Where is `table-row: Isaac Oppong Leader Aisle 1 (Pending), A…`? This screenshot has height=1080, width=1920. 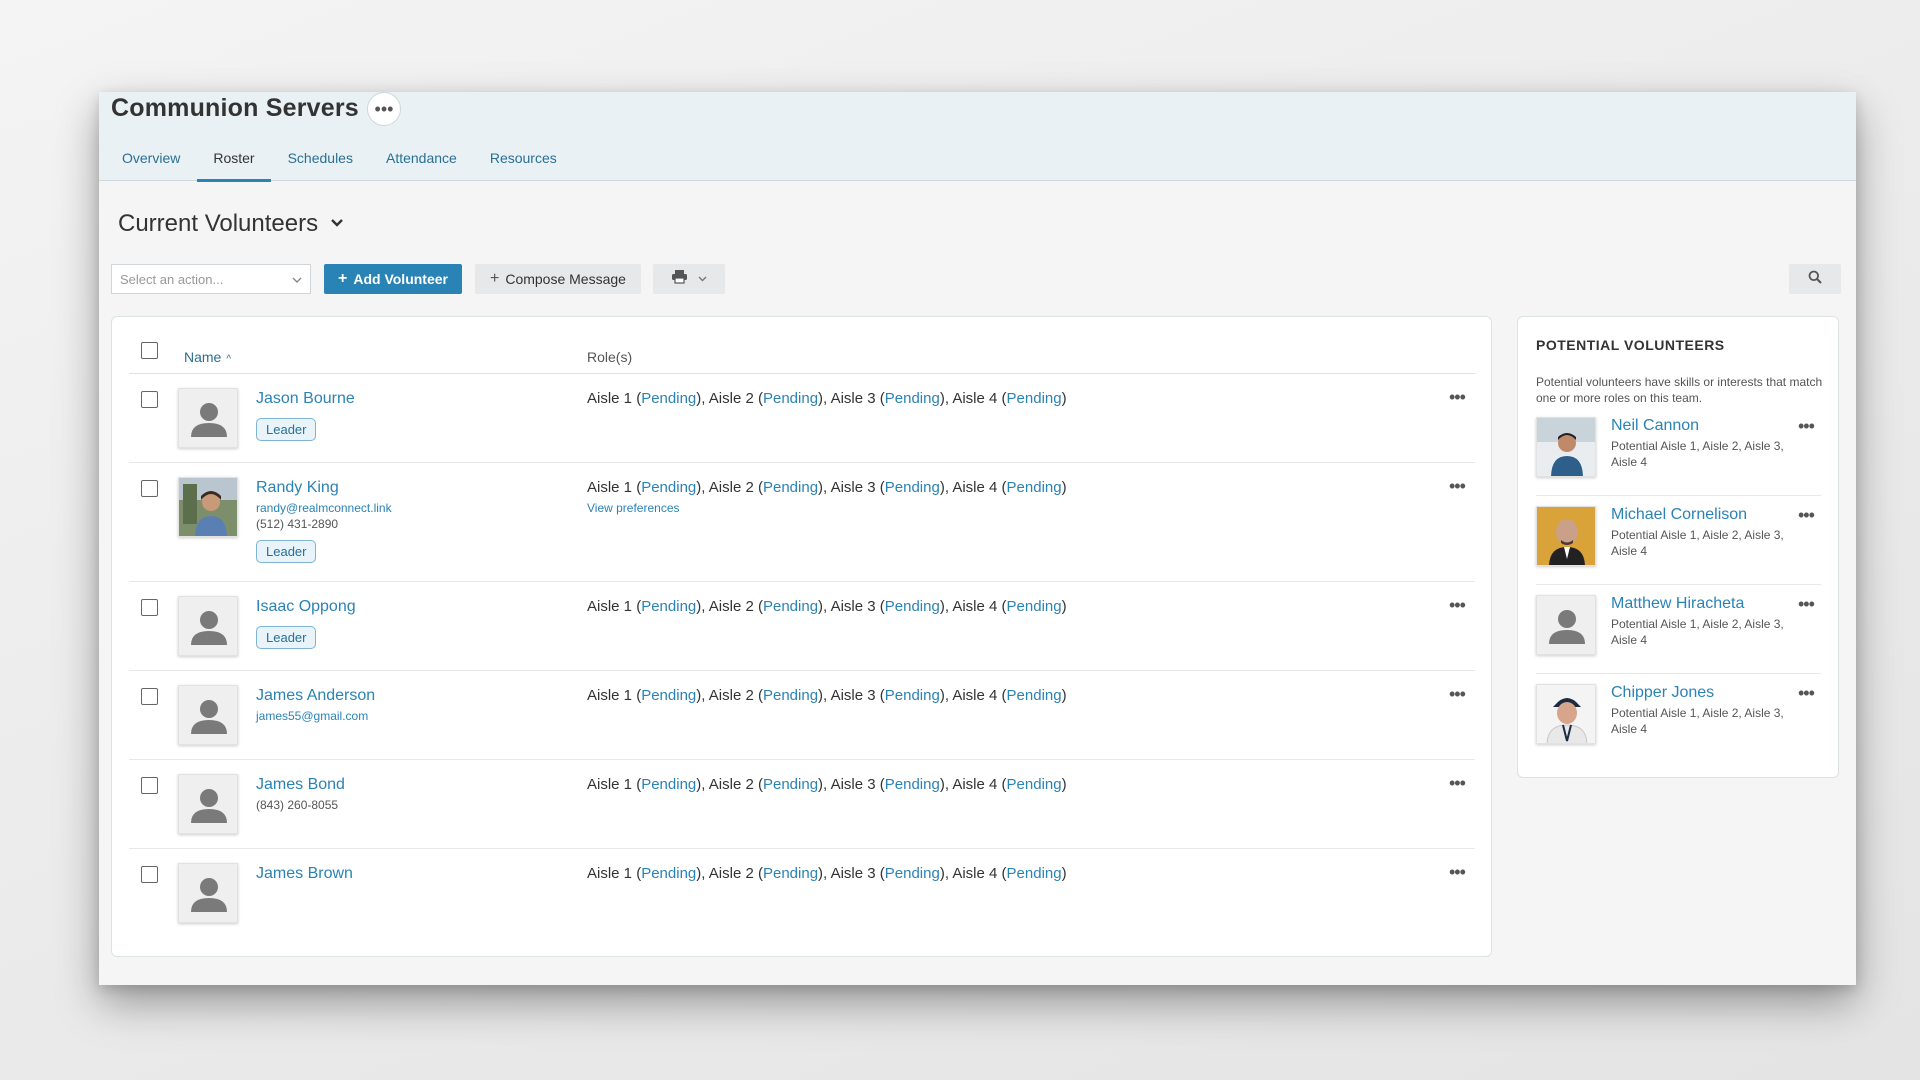 table-row: Isaac Oppong Leader Aisle 1 (Pending), A… is located at coordinates (802, 626).